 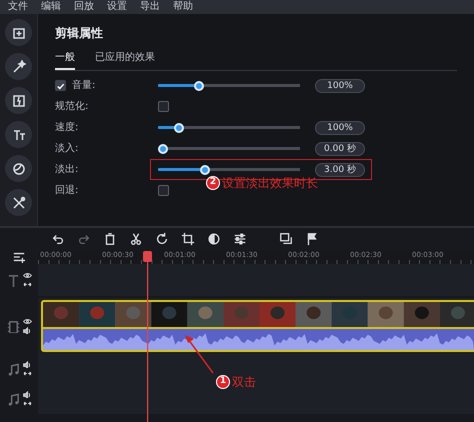 I want to click on menu-item: 帮助, so click(x=183, y=7).